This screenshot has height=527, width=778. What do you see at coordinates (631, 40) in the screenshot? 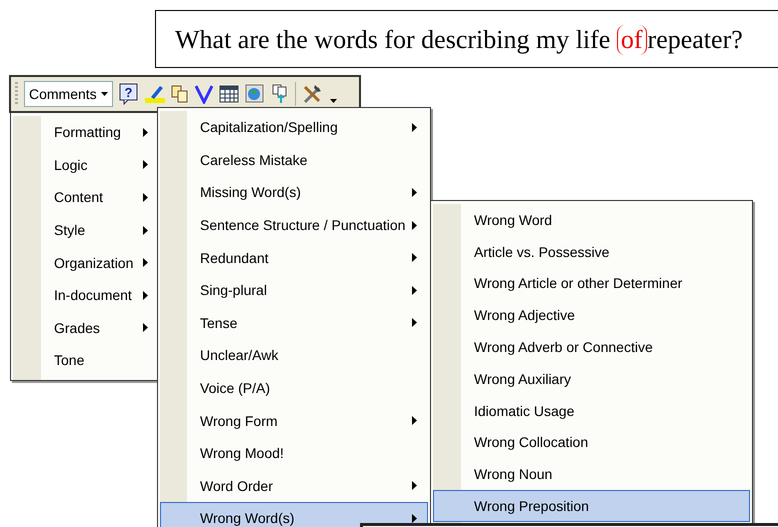
I see `marked-word: of` at bounding box center [631, 40].